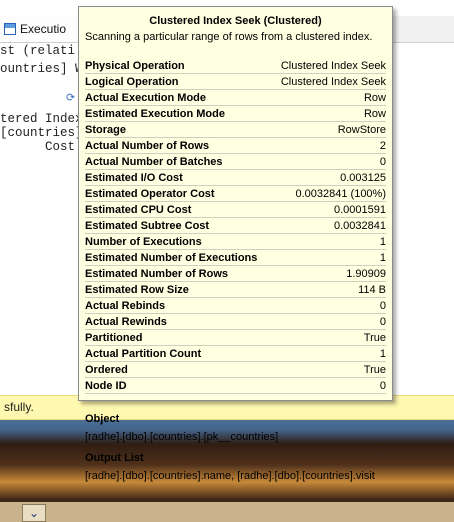 The image size is (454, 522). I want to click on query-text-line: ountries] W, so click(41, 69).